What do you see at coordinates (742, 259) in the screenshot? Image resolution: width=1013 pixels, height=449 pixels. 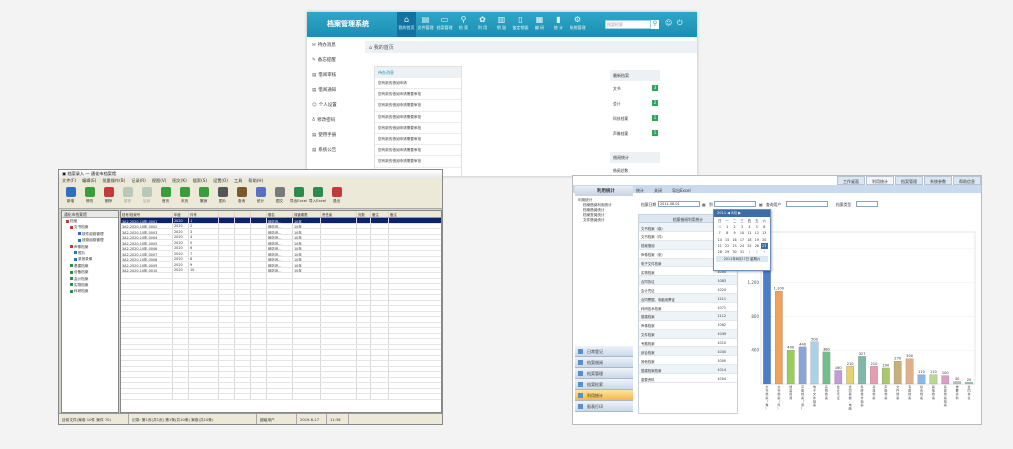 I see `calendar-footer: 2011年8月27日 星期六` at bounding box center [742, 259].